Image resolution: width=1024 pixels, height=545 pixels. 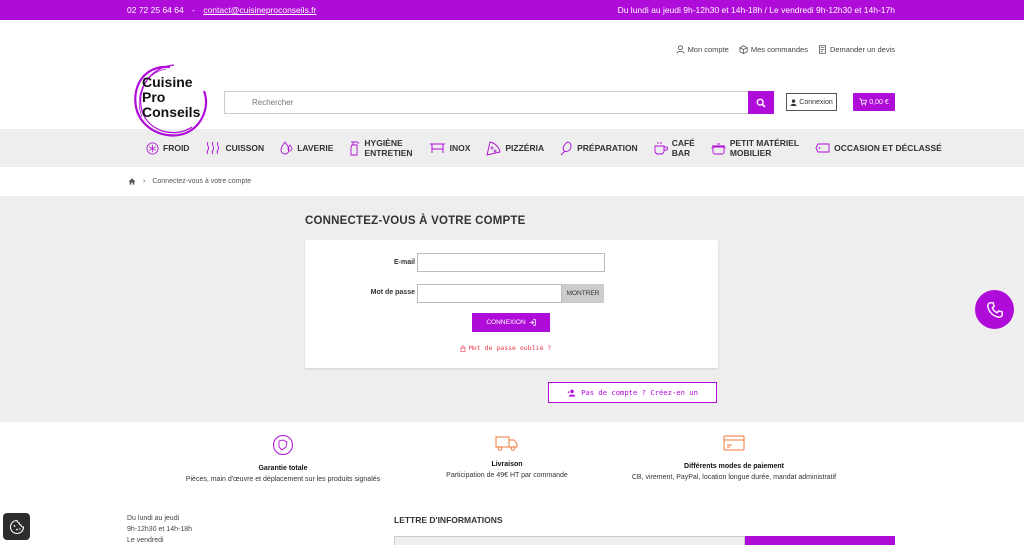 I want to click on request-quote-link: Demander un devis, so click(x=856, y=49).